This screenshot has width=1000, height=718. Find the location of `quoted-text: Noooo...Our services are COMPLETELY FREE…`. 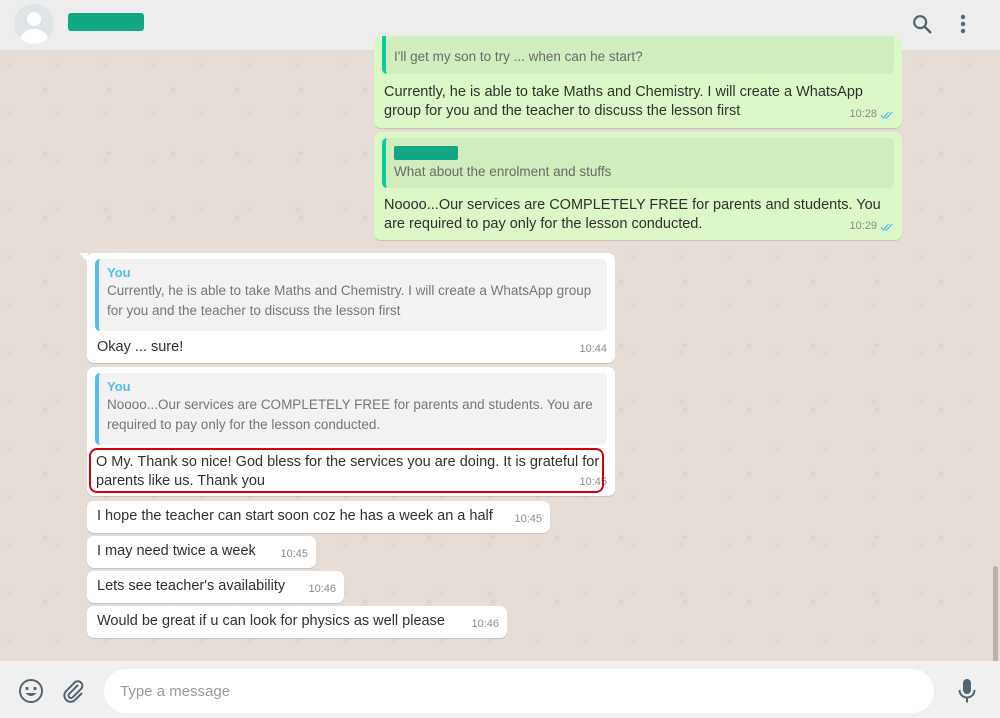

quoted-text: Noooo...Our services are COMPLETELY FREE… is located at coordinates (350, 414).